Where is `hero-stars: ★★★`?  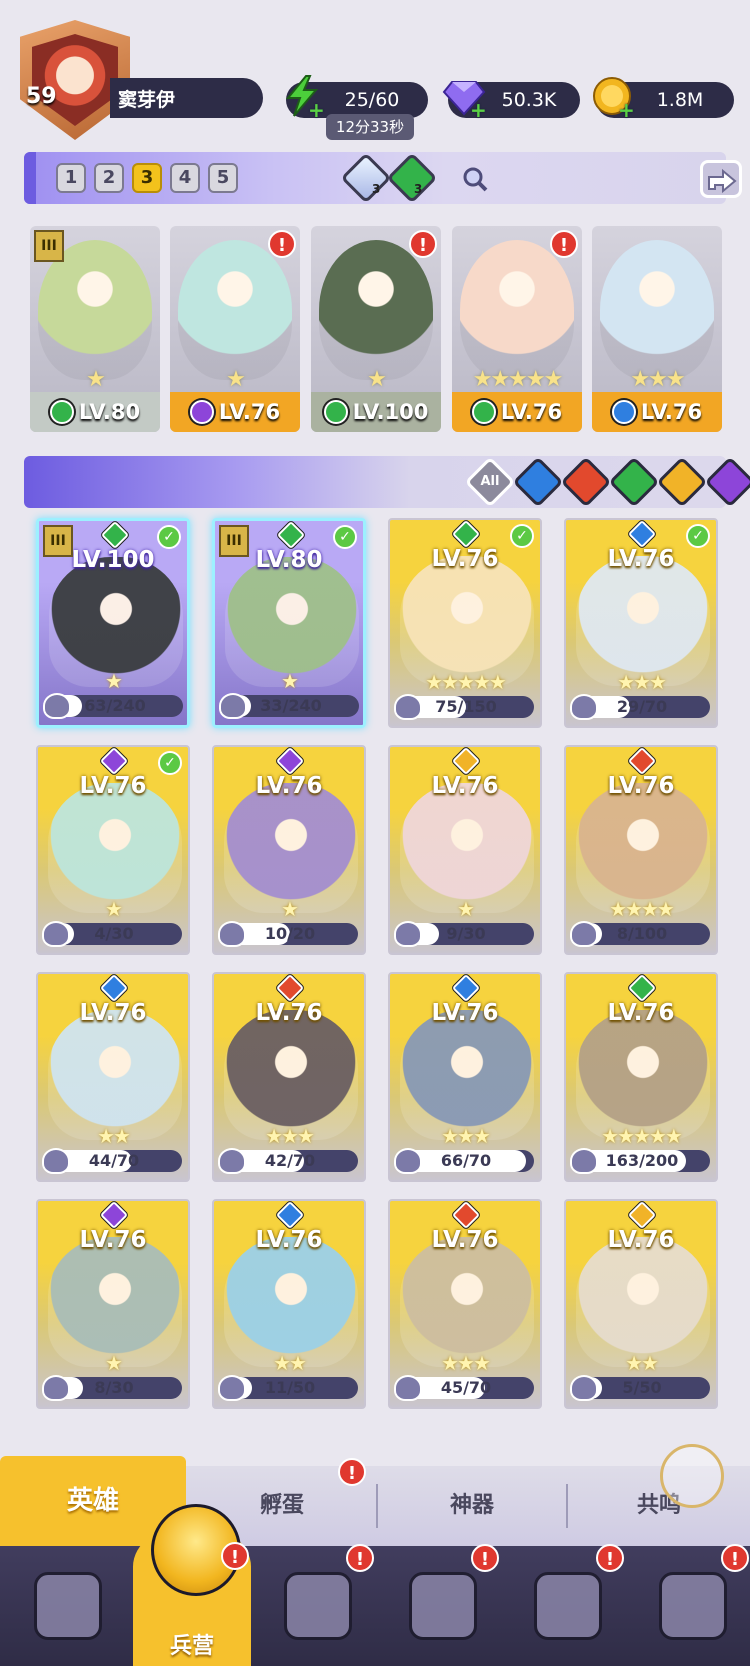 hero-stars: ★★★ is located at coordinates (290, 1136).